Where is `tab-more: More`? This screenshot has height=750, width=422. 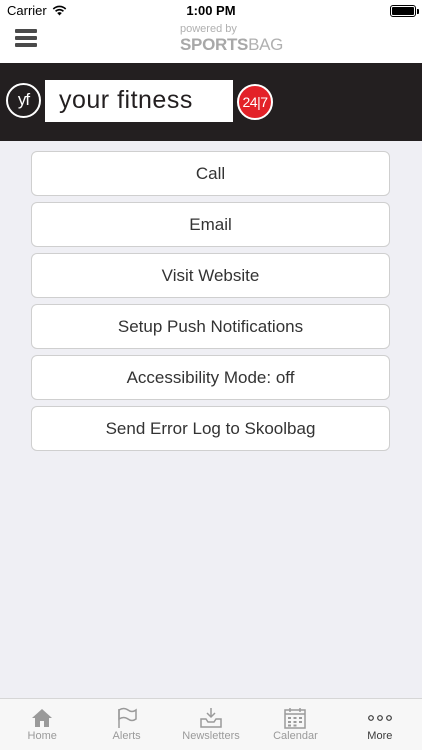
tab-more: More is located at coordinates (380, 724).